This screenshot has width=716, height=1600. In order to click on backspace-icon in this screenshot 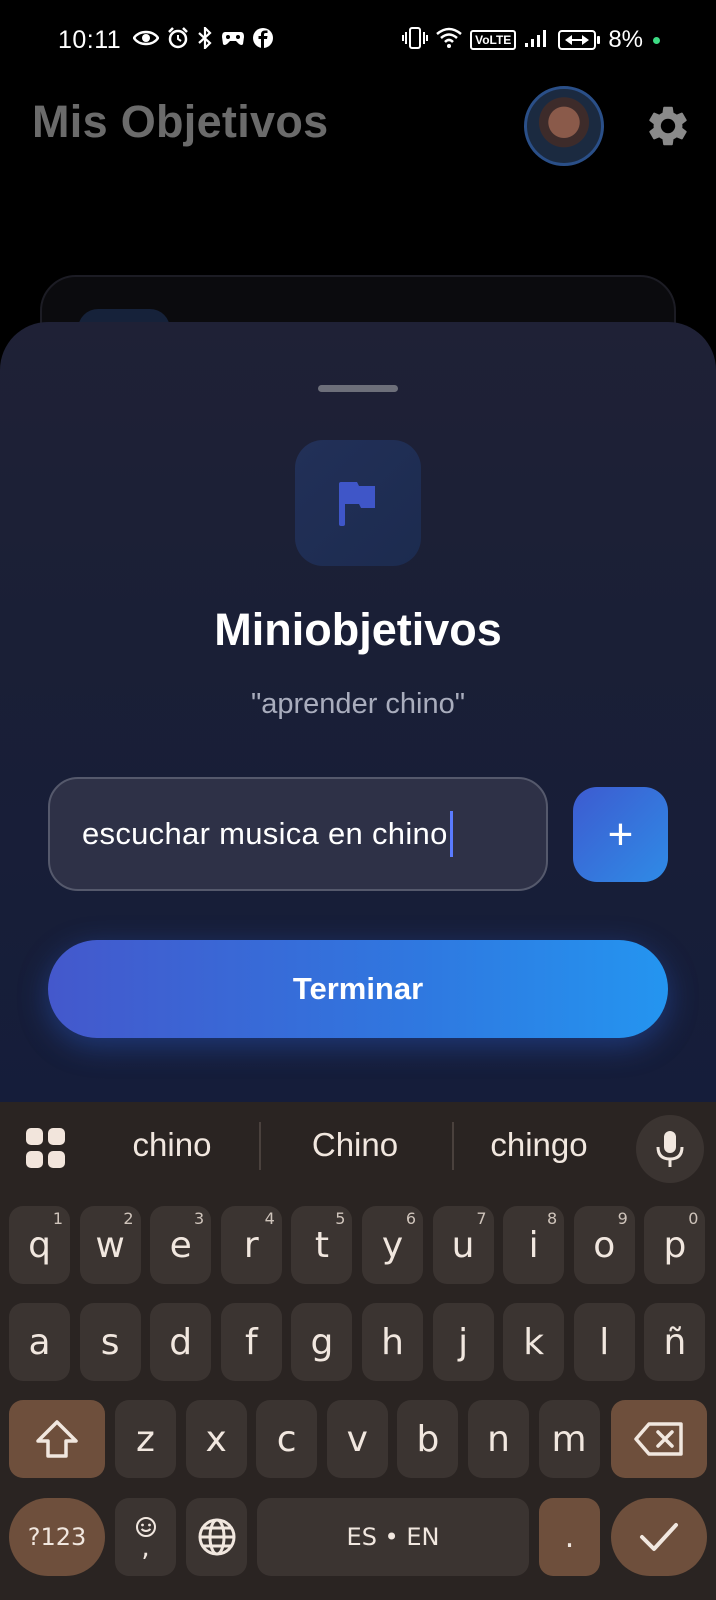, I will do `click(658, 1439)`.